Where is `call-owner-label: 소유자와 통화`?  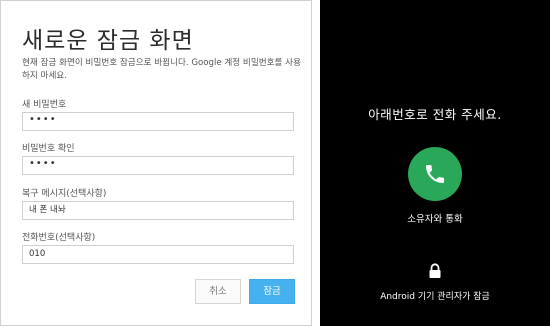
call-owner-label: 소유자와 통화 is located at coordinates (435, 219).